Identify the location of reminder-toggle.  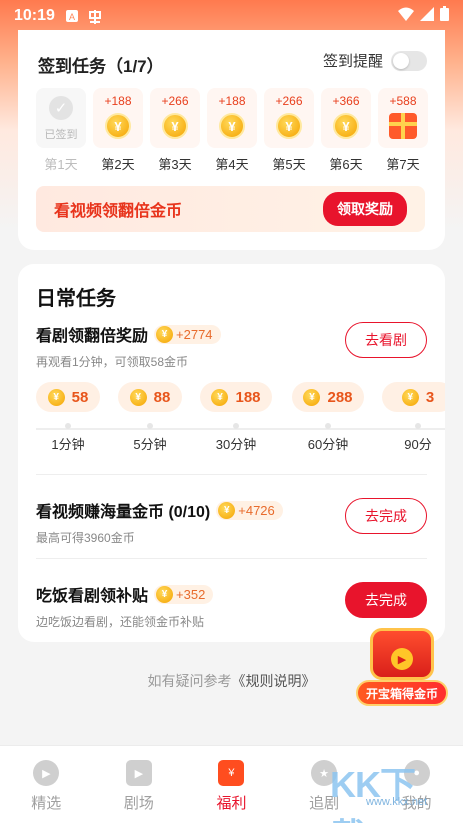
(409, 60).